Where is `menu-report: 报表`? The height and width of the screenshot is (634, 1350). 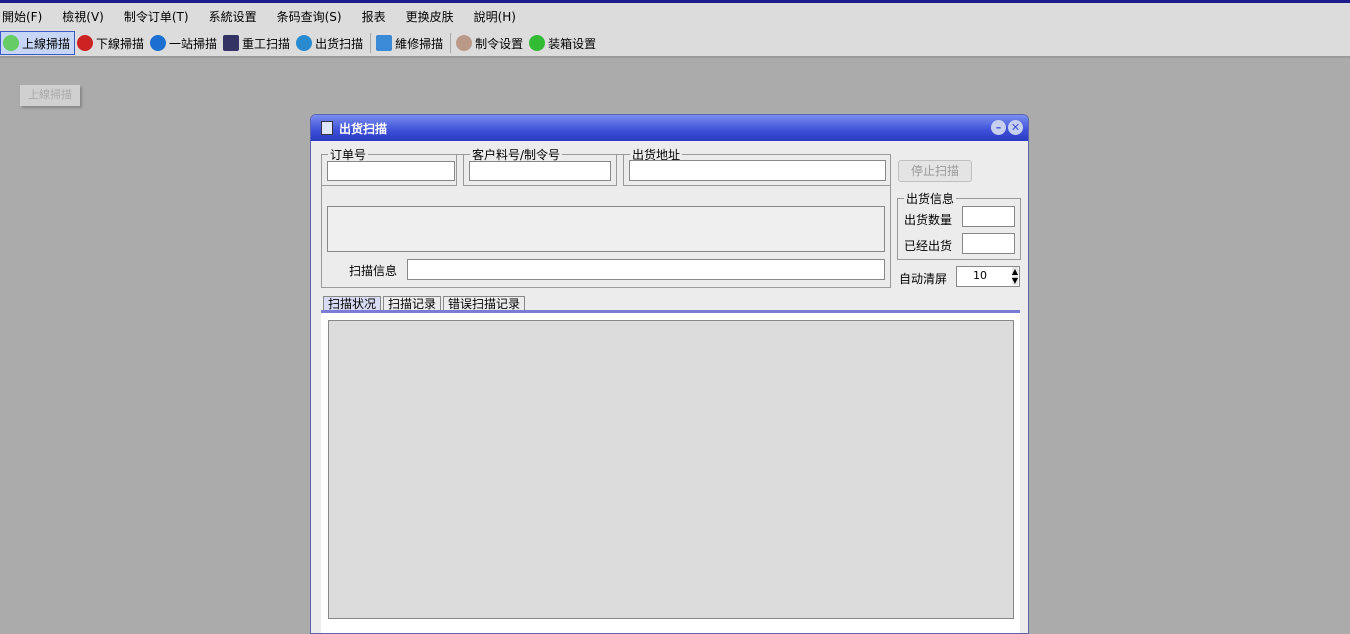 menu-report: 报表 is located at coordinates (374, 16).